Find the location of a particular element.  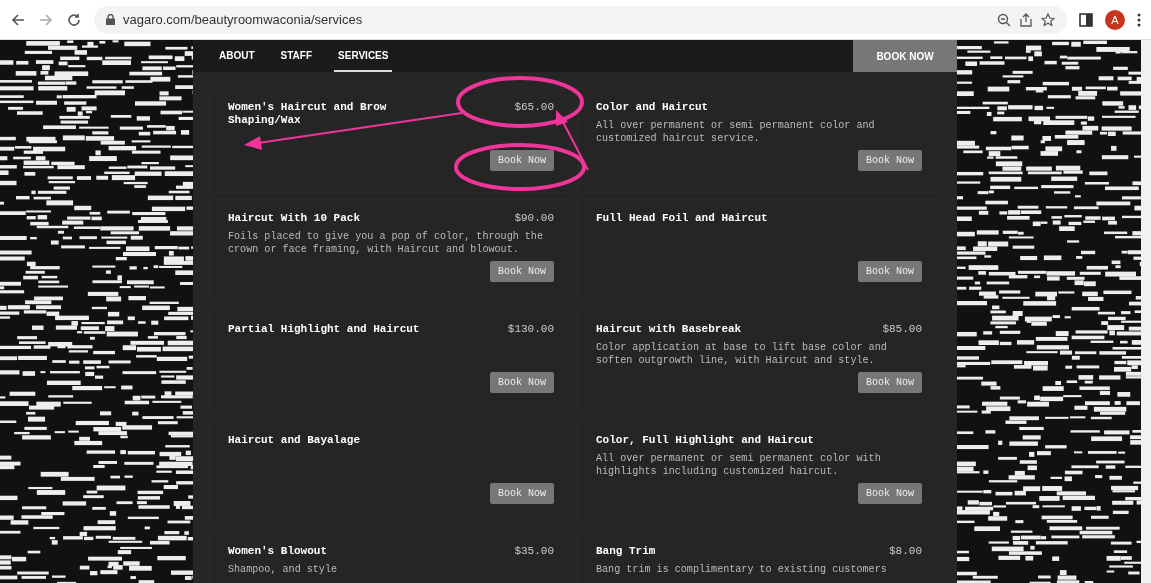

nav-tab: SERVICES is located at coordinates (363, 56).